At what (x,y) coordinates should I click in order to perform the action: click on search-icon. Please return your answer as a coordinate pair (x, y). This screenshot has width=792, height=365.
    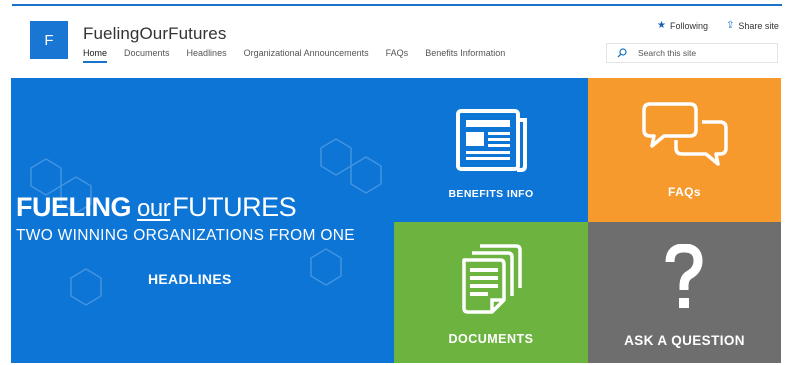
    Looking at the image, I should click on (622, 53).